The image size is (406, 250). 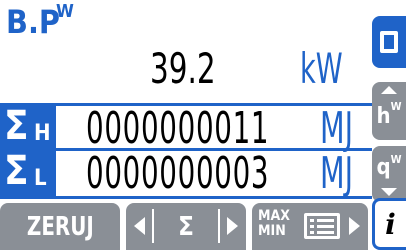 I want to click on energy-low-label: Σ L, so click(x=28, y=172).